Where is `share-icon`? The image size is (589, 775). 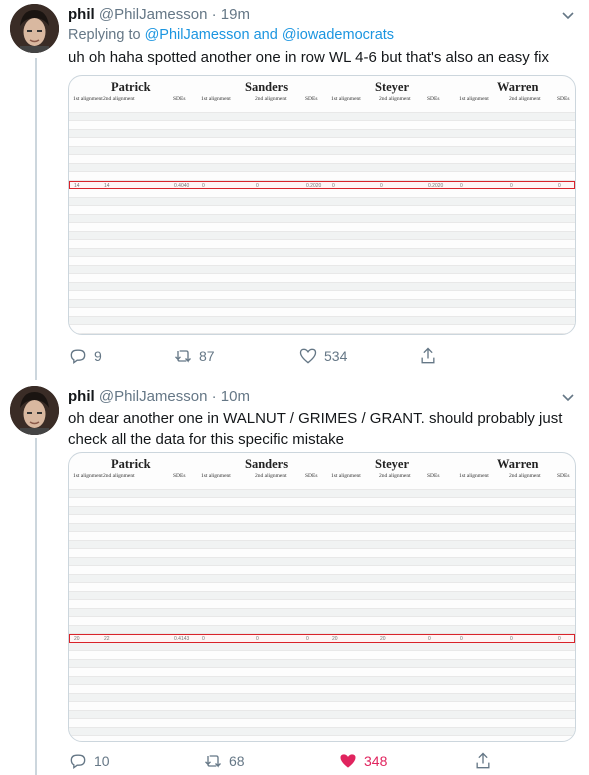 share-icon is located at coordinates (483, 760).